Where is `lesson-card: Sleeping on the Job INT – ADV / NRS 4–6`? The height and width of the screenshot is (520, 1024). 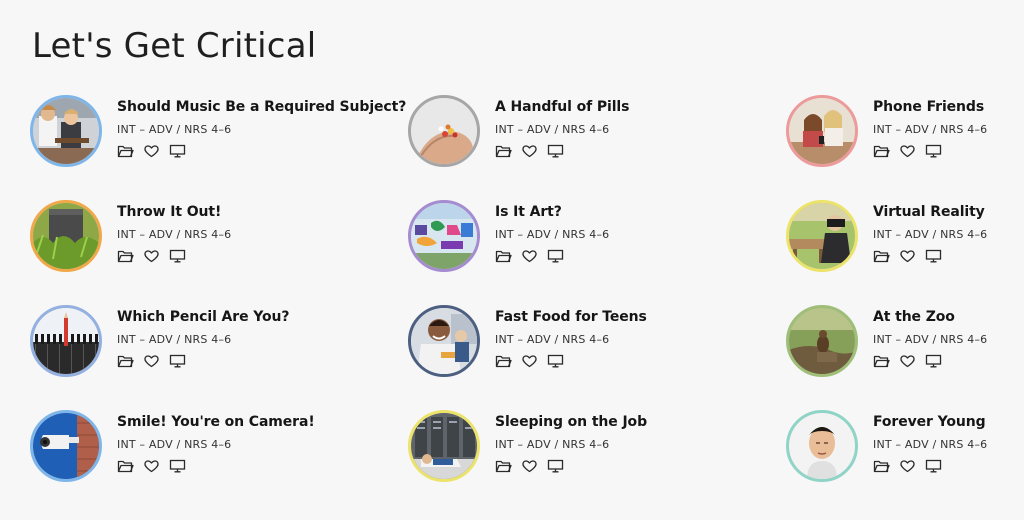 lesson-card: Sleeping on the Job INT – ADV / NRS 4–6 is located at coordinates (573, 450).